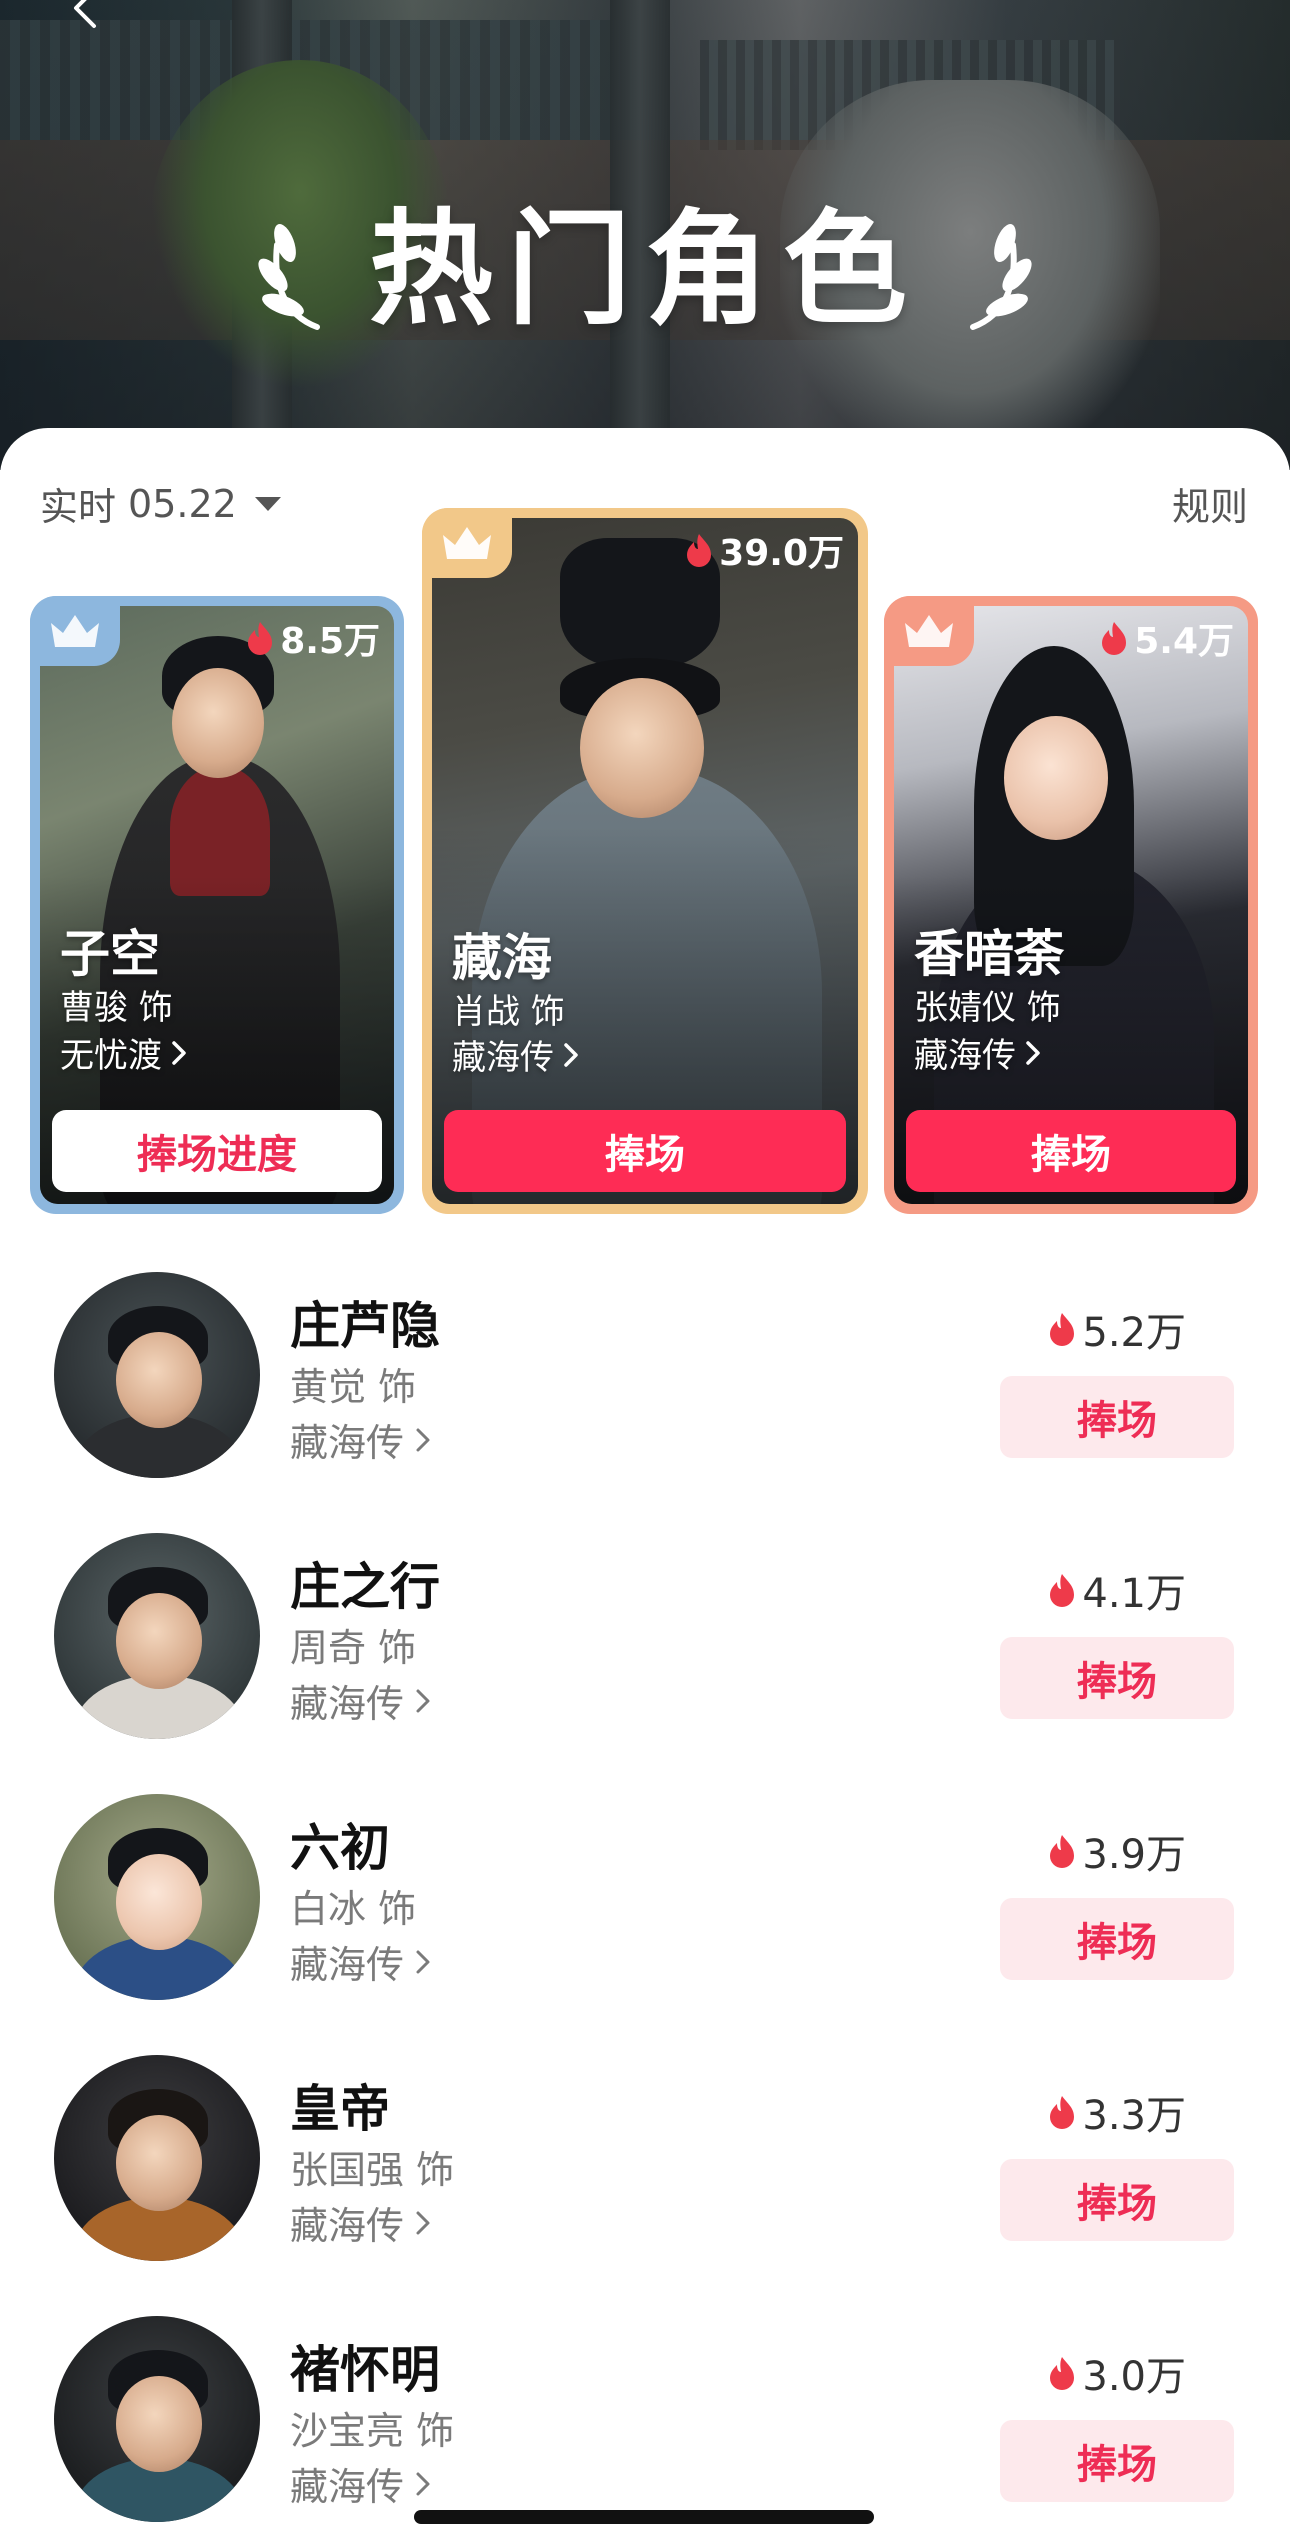 The image size is (1290, 2543). I want to click on heat-value: 3.0万, so click(1134, 2377).